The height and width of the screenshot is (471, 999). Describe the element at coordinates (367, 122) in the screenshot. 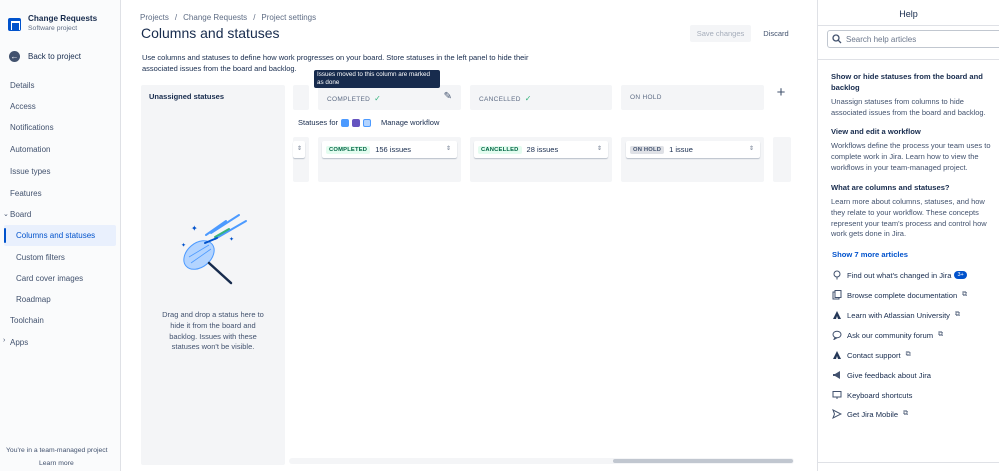

I see `story-type-icon` at that location.